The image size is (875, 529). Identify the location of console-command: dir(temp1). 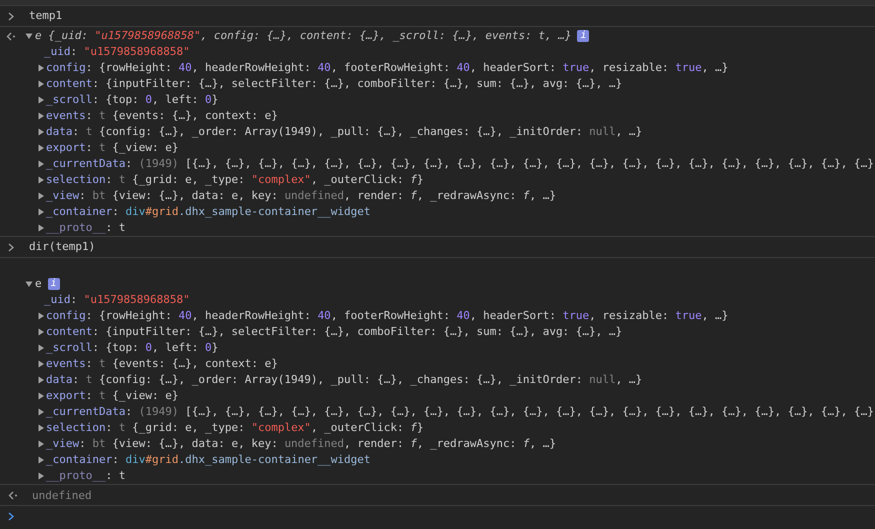
(62, 247).